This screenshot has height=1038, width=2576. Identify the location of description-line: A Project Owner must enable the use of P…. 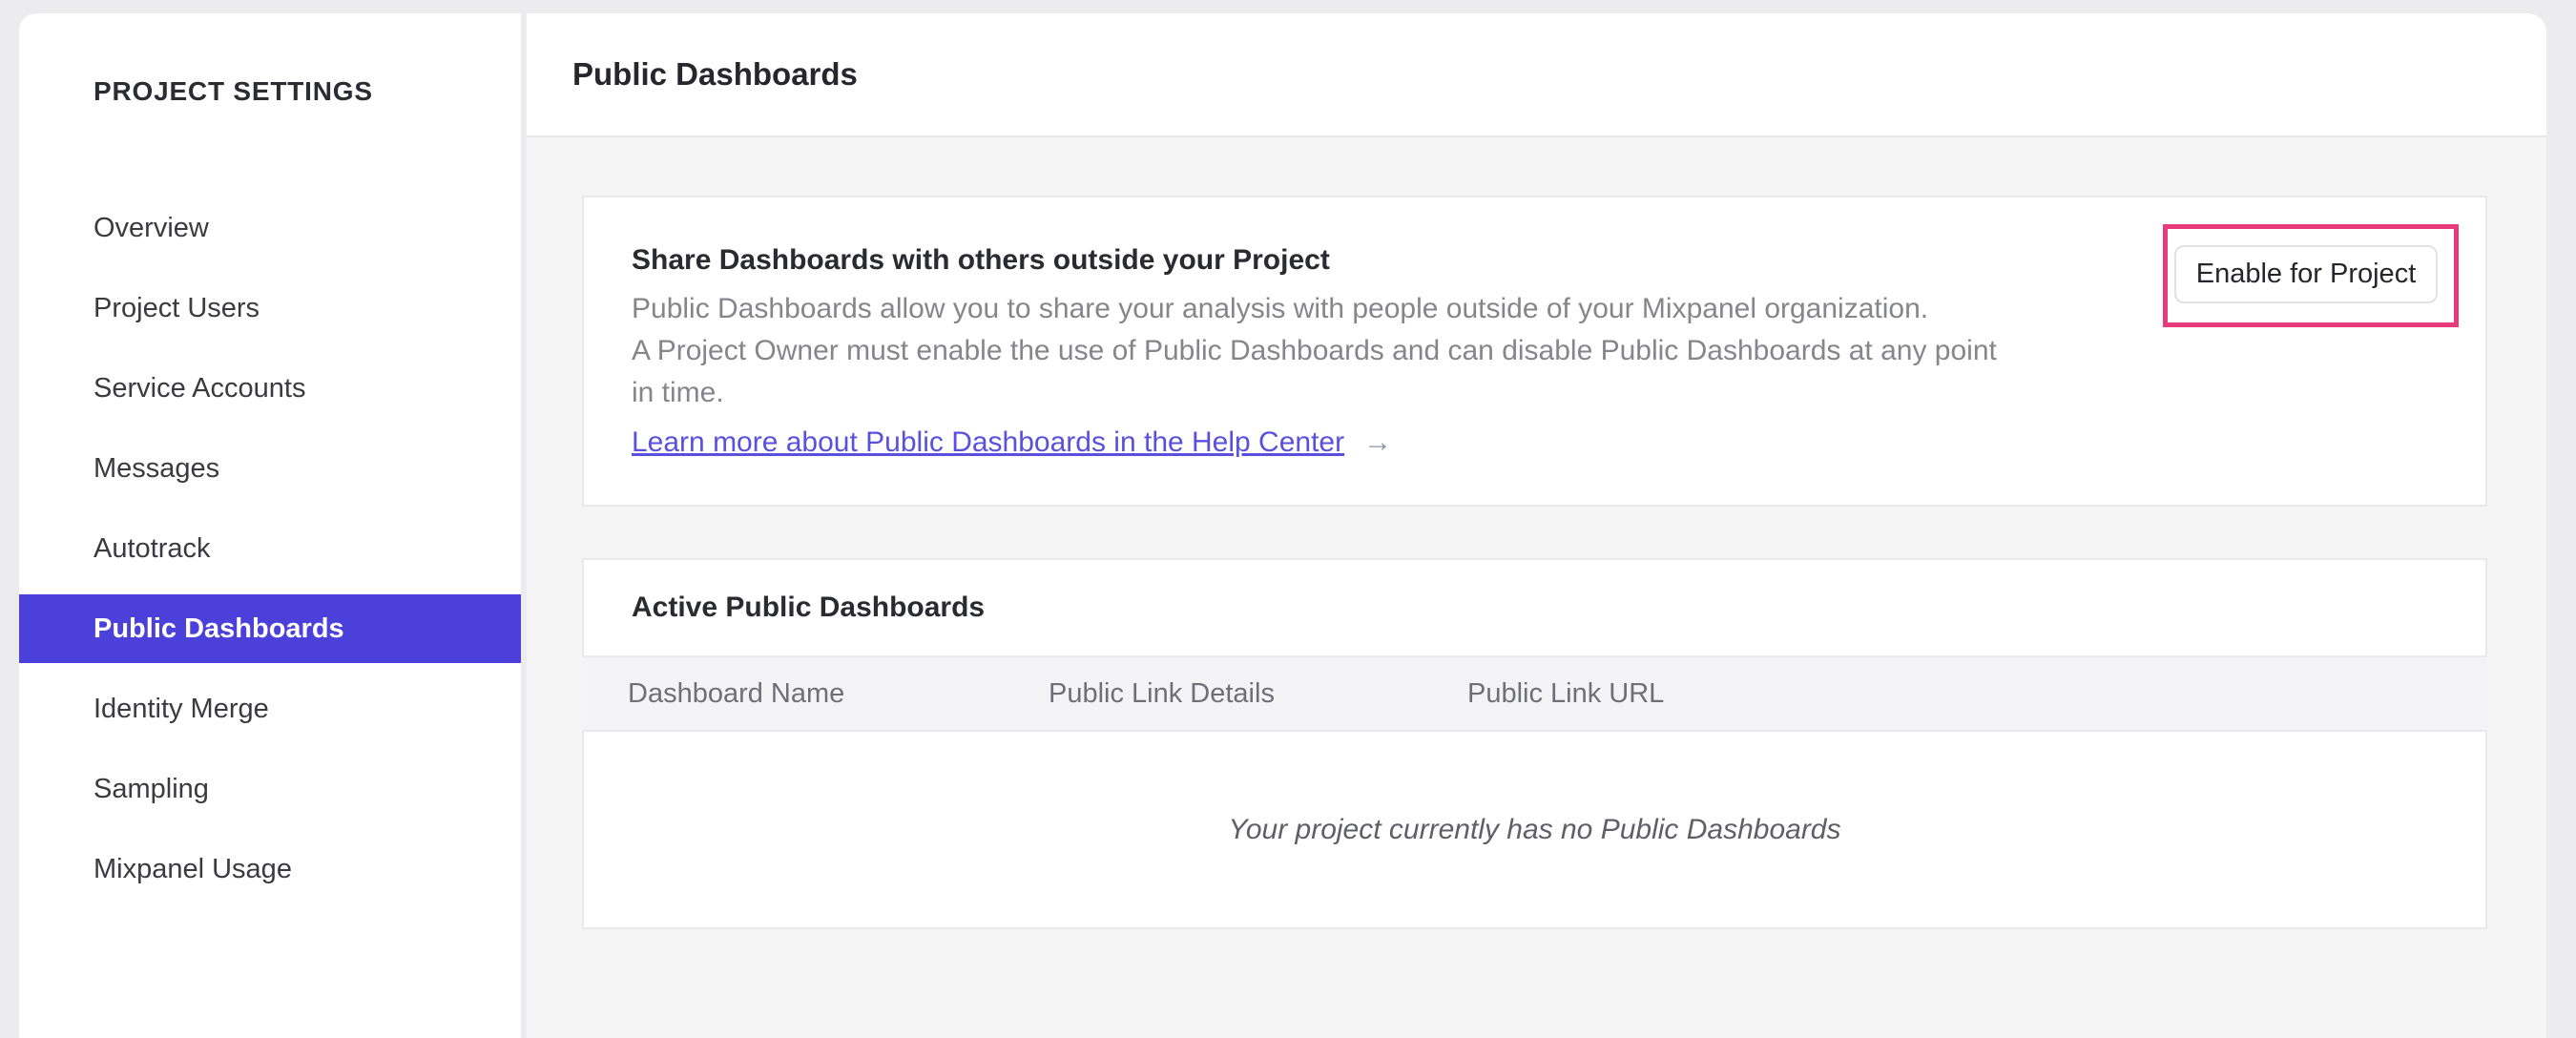
(1314, 350).